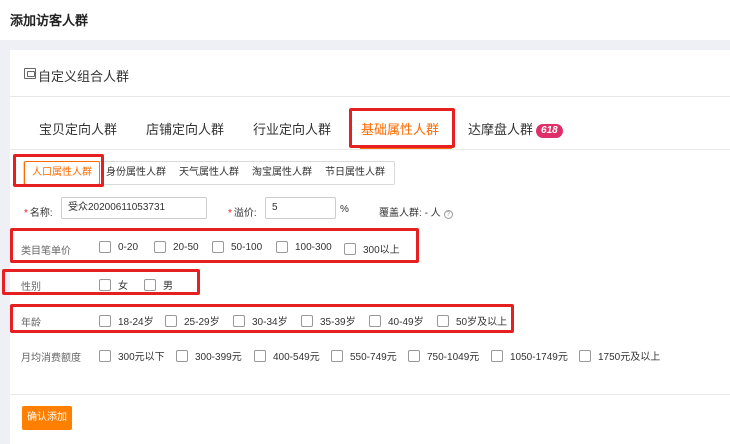 The height and width of the screenshot is (444, 730). I want to click on name-label: * 名称:, so click(38, 213).